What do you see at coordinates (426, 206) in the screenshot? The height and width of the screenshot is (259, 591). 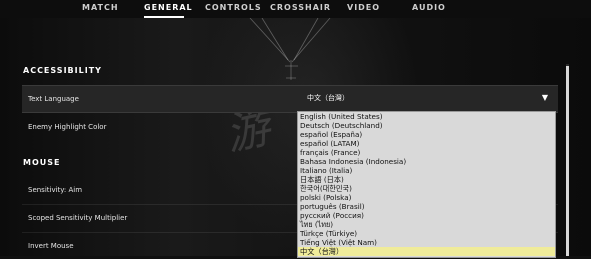 I see `language-option: português (Brasil)` at bounding box center [426, 206].